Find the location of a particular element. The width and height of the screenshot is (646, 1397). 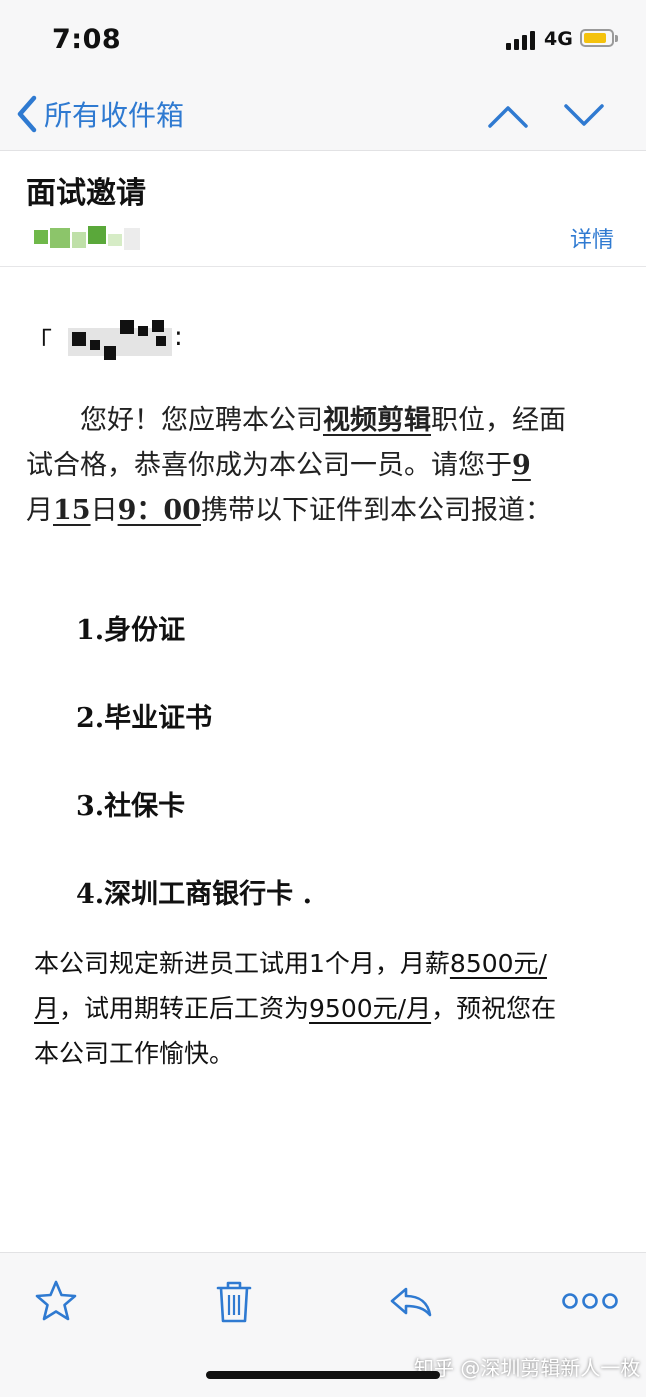

greeting-line: 「 : is located at coordinates (126, 343).